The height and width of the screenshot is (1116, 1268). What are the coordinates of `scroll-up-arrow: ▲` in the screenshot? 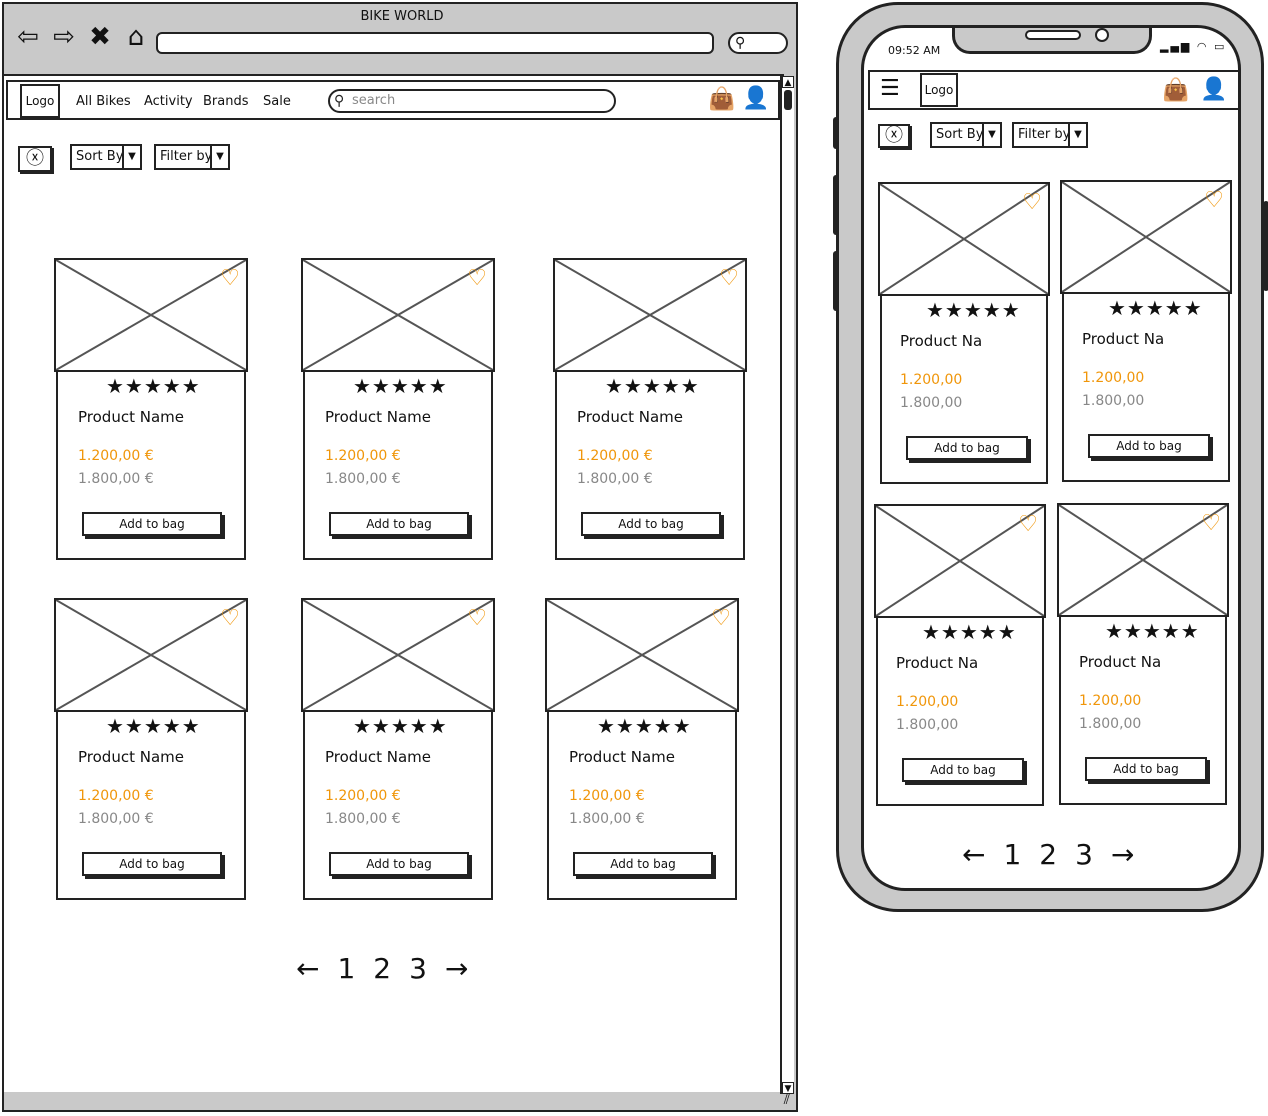 It's located at (788, 82).